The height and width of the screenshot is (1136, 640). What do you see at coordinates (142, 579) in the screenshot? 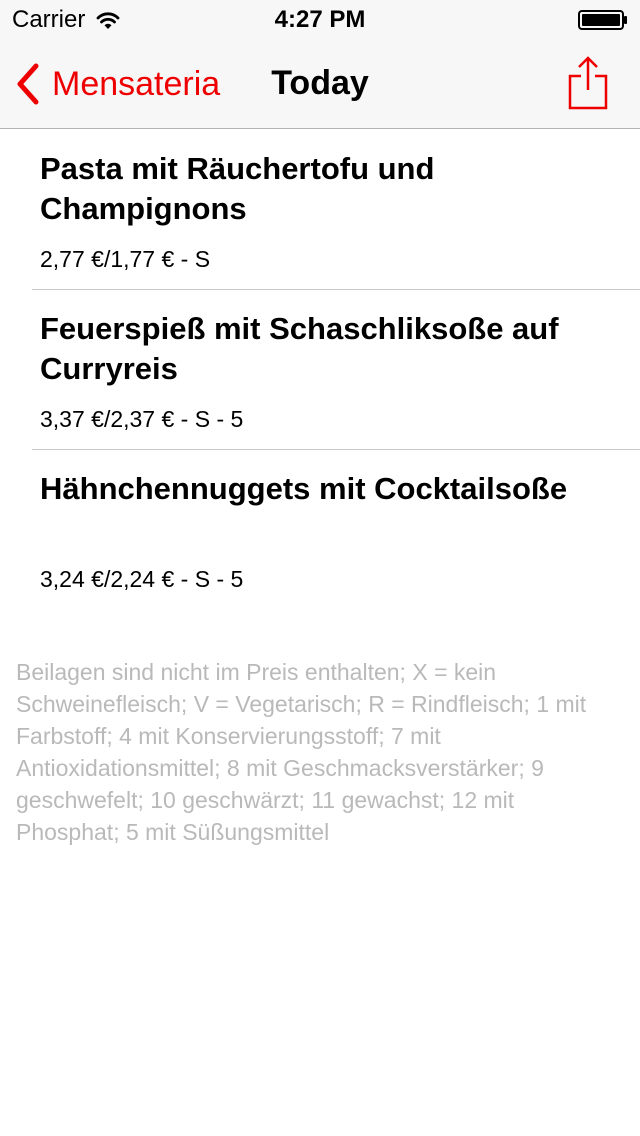
I see `dish-price: 3,24 €/2,24 € - S - 5` at bounding box center [142, 579].